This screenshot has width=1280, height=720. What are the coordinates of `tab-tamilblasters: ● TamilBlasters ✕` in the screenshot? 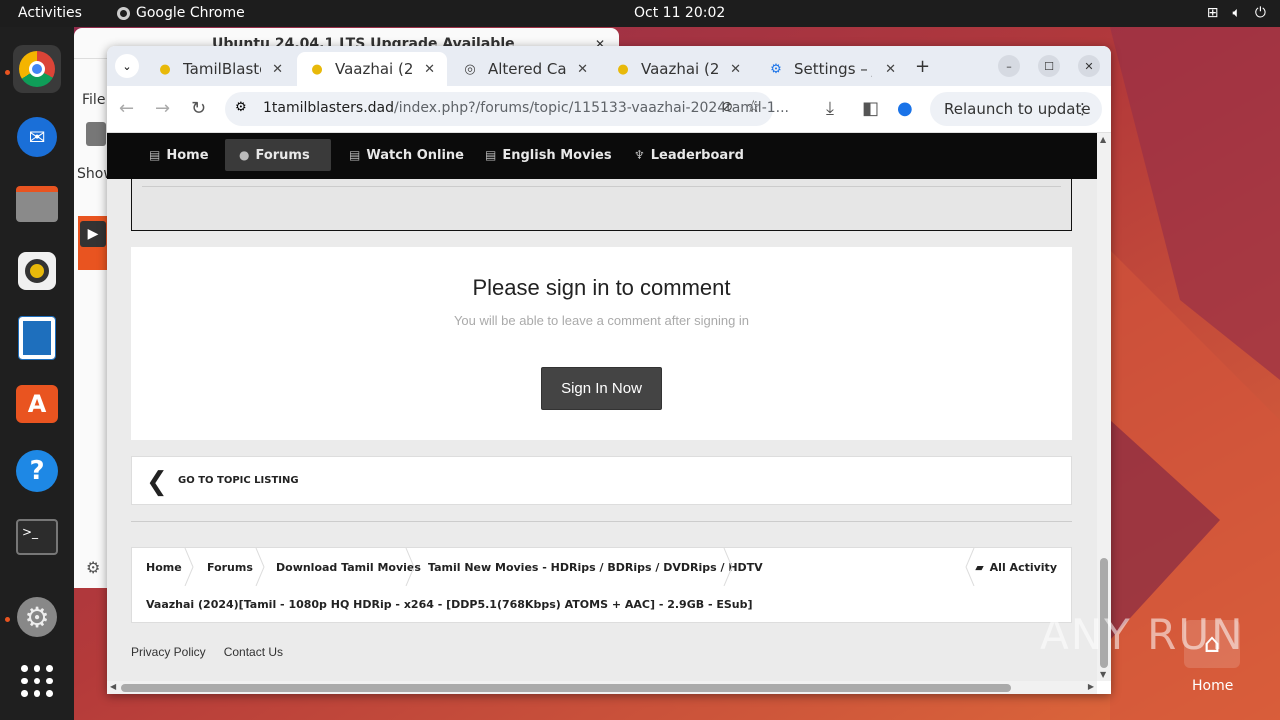 It's located at (220, 69).